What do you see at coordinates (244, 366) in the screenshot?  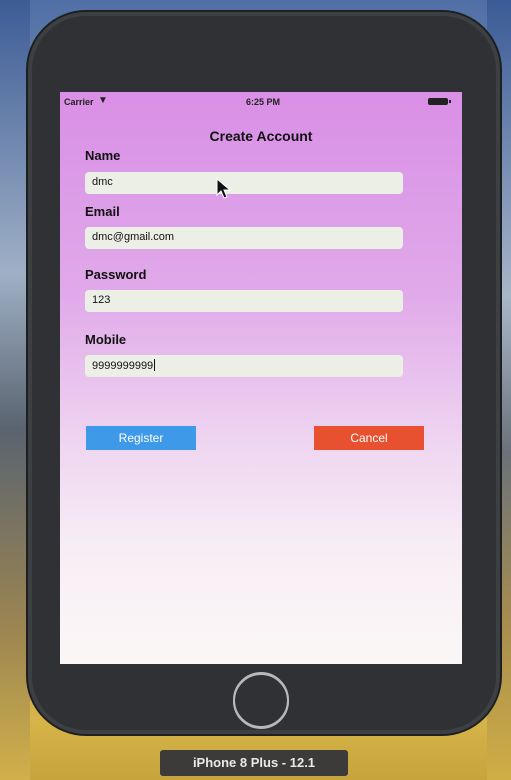 I see `mobile-field: 9999999999` at bounding box center [244, 366].